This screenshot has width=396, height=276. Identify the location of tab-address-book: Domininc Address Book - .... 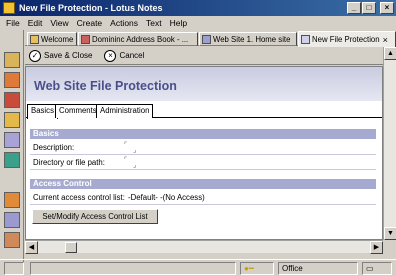
(138, 39).